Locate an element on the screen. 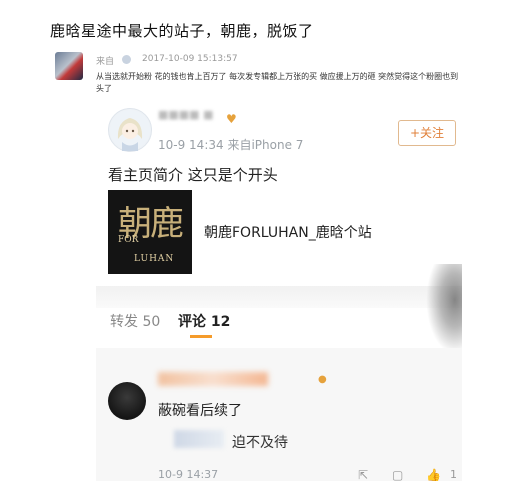 The width and height of the screenshot is (523, 481). thumb-luhan-text: LUHAN is located at coordinates (154, 259).